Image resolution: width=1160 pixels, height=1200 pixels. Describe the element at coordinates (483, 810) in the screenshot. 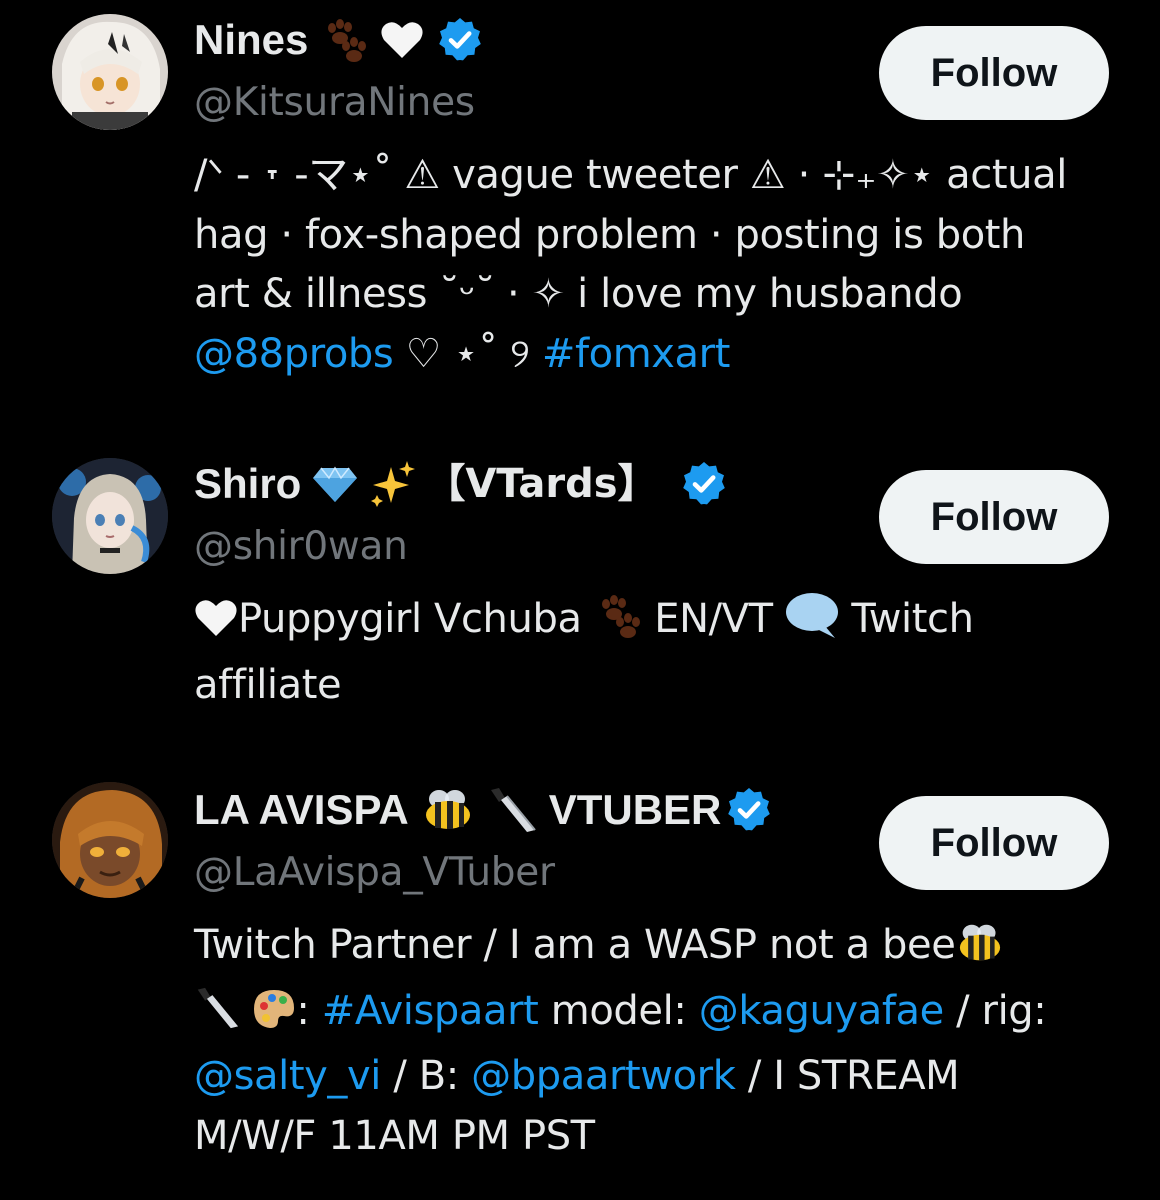

I see `display-name-row: LA AVISPA VTUBER` at that location.